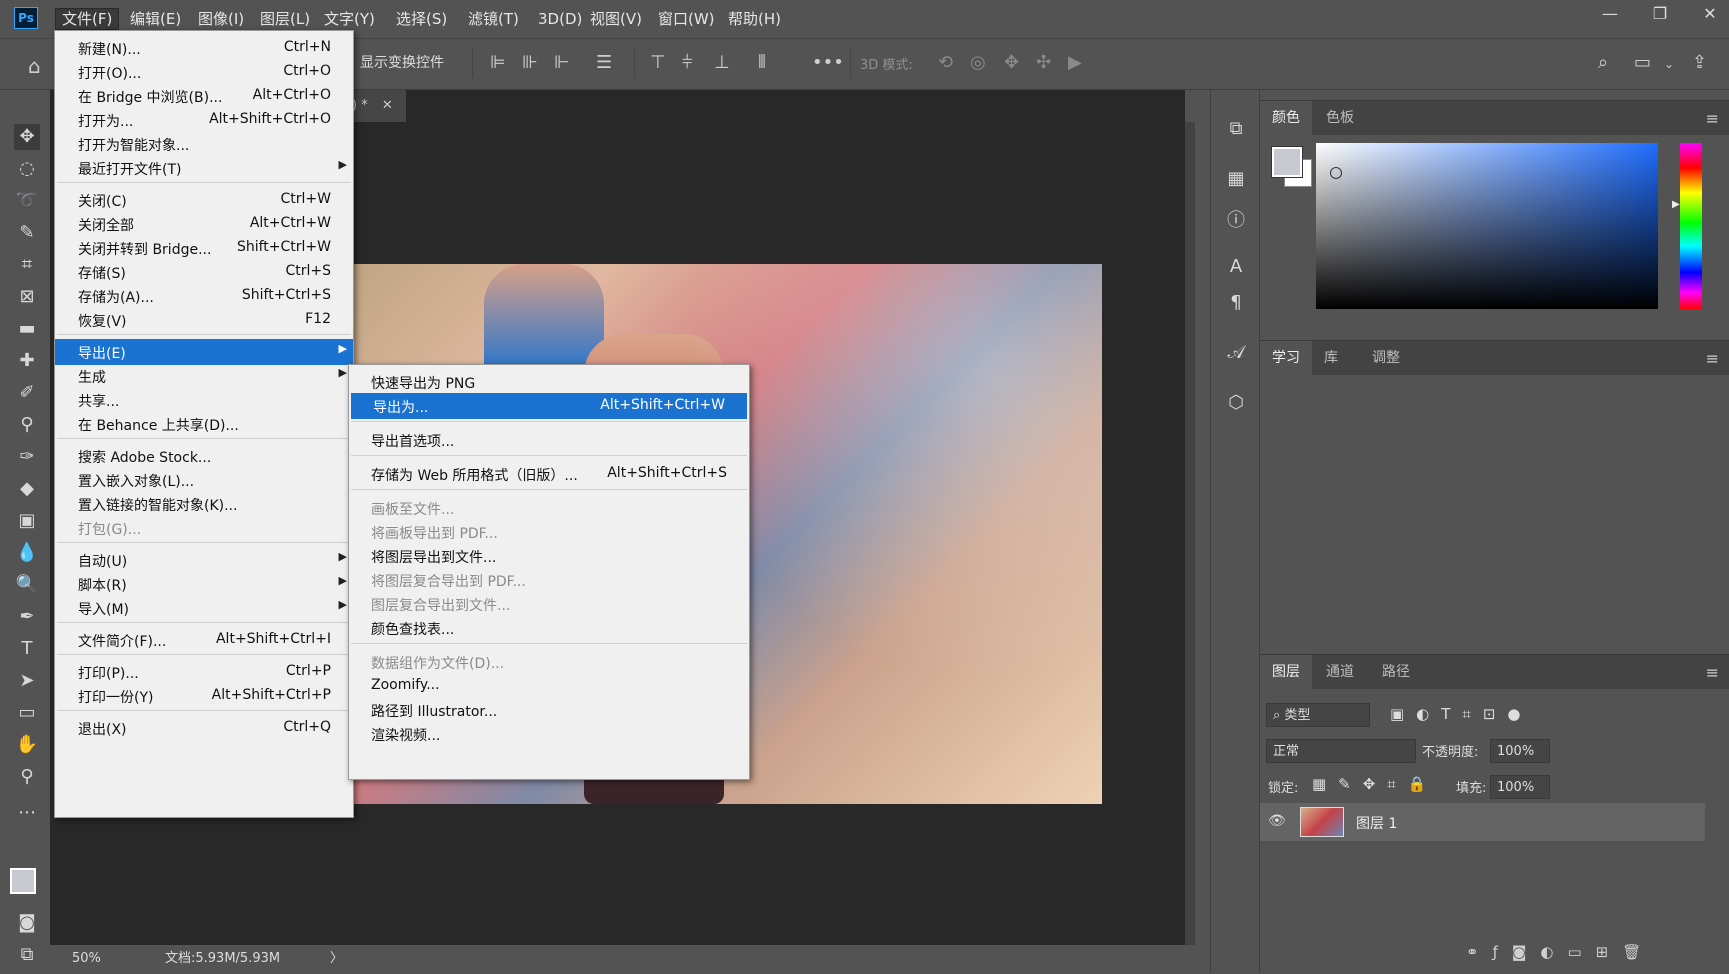 This screenshot has height=974, width=1729. I want to click on hand-tool-icon: ✋, so click(27, 745).